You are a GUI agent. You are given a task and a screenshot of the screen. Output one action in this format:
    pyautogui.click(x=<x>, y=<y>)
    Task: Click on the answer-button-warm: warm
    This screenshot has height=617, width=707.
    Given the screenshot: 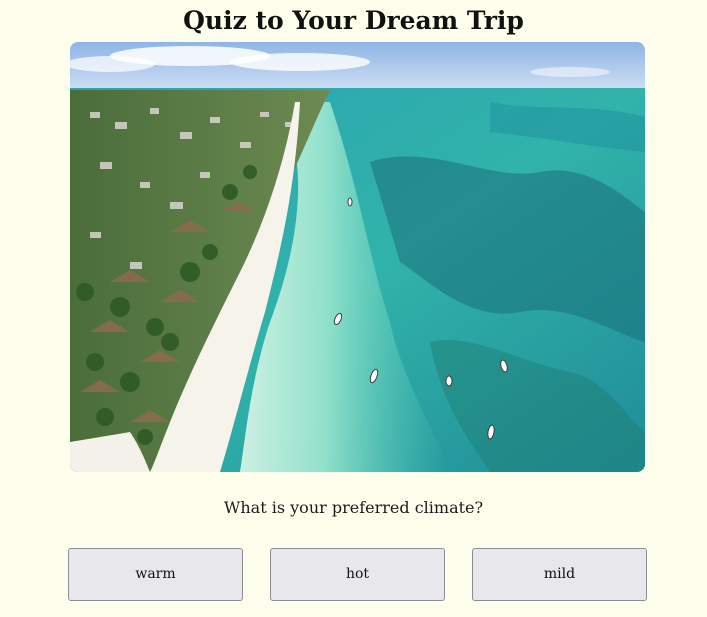 What is the action you would take?
    pyautogui.click(x=155, y=574)
    